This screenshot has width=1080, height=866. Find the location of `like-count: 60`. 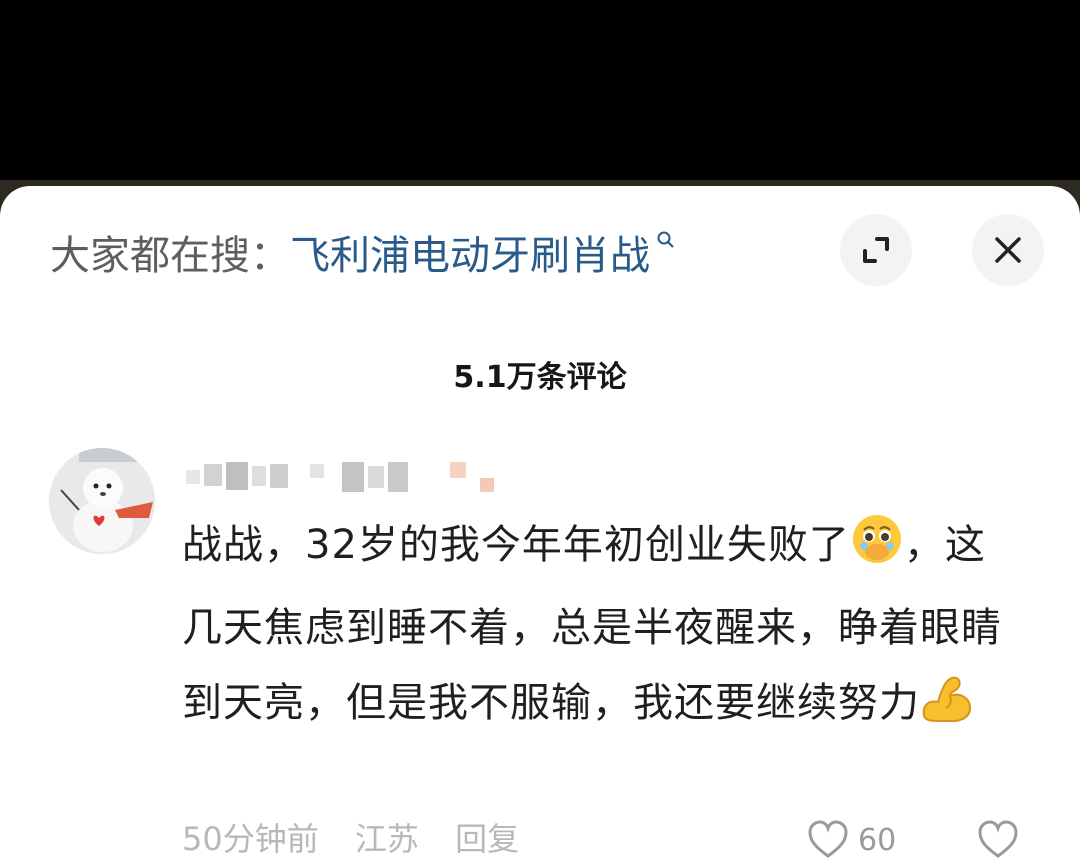

like-count: 60 is located at coordinates (877, 840).